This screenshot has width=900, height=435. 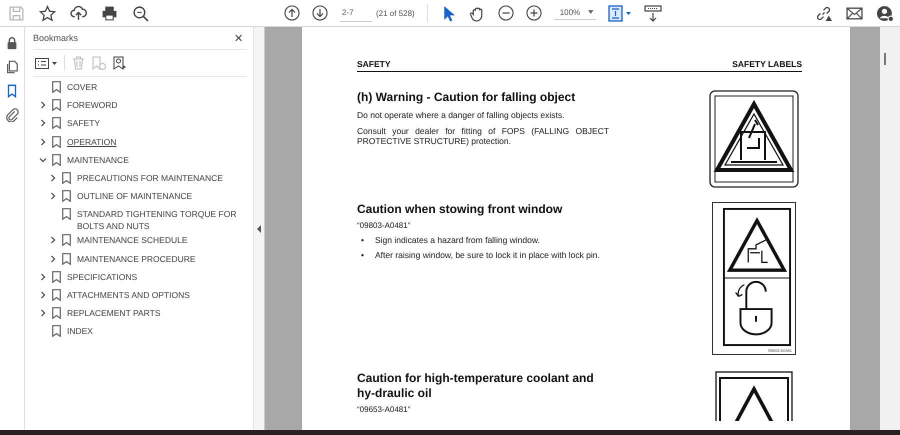 What do you see at coordinates (292, 13) in the screenshot?
I see `page-up-icon` at bounding box center [292, 13].